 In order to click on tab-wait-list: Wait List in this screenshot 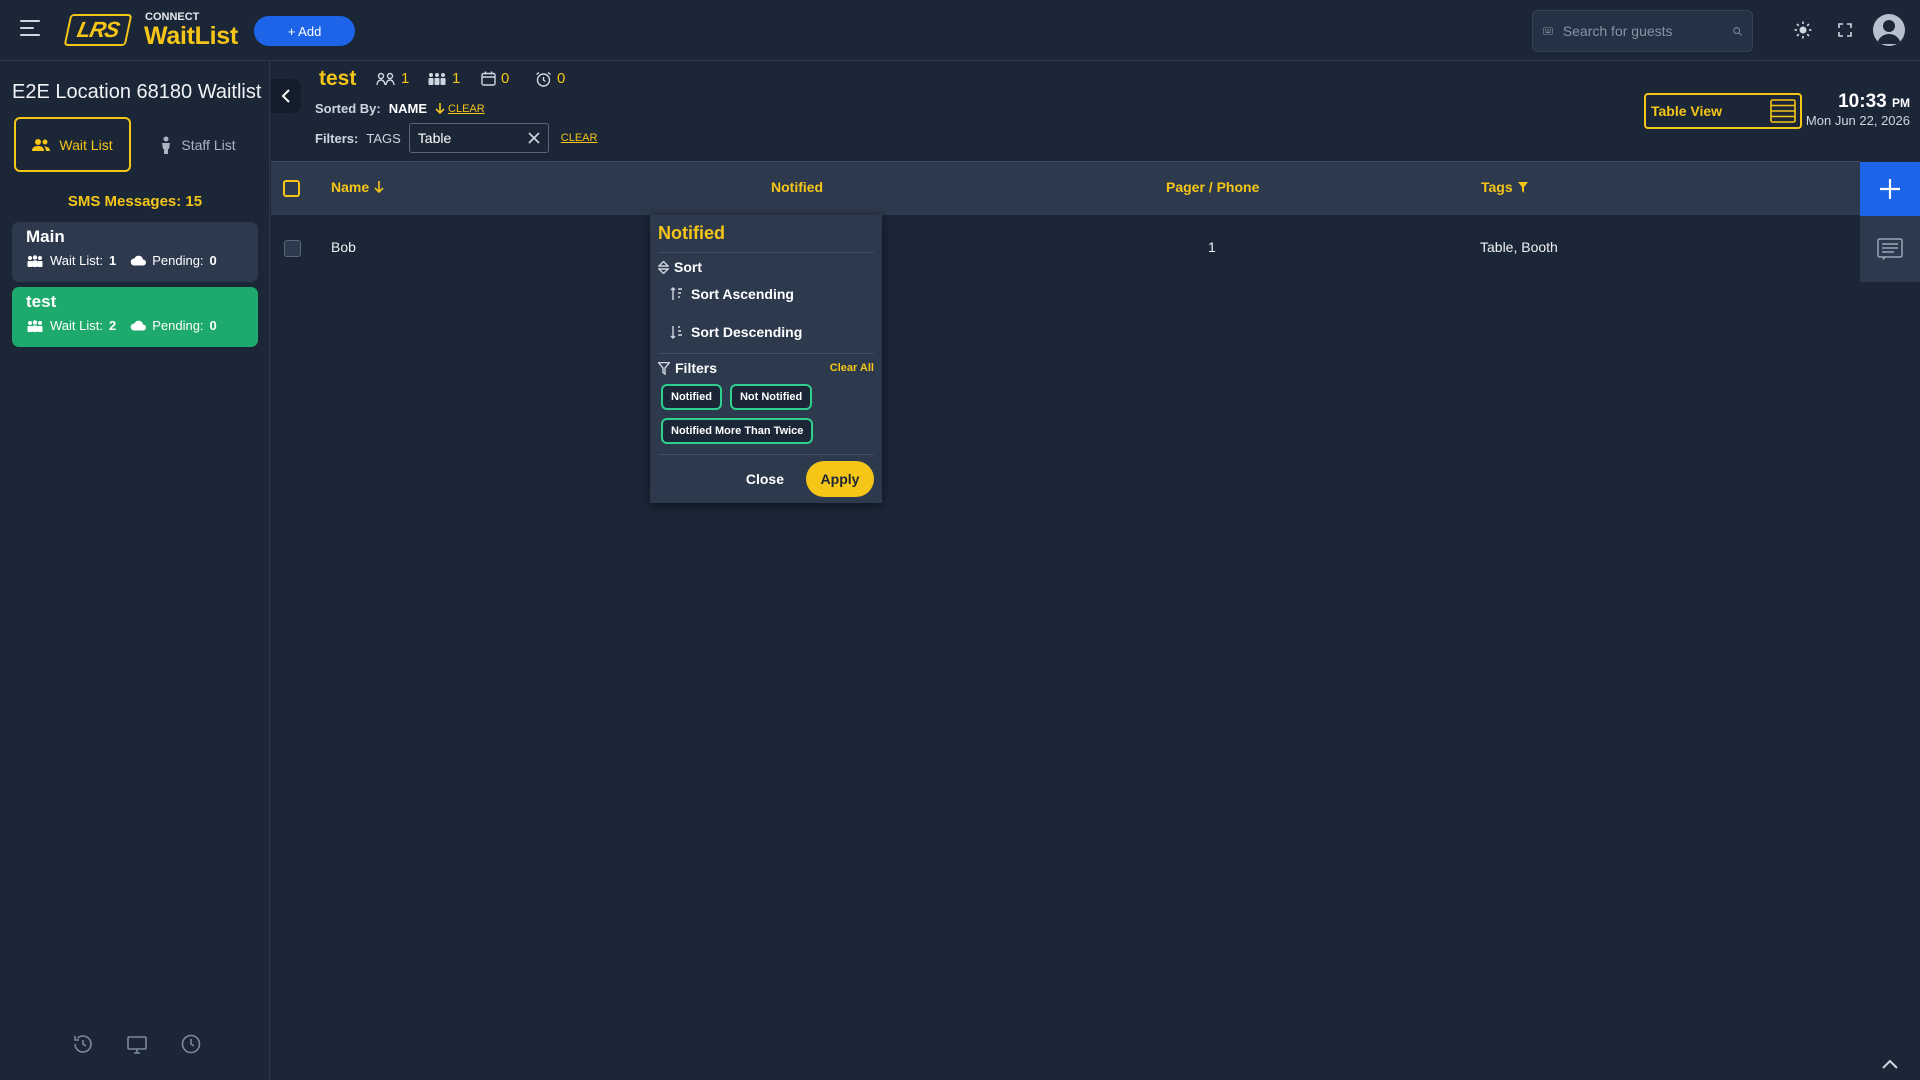, I will do `click(72, 144)`.